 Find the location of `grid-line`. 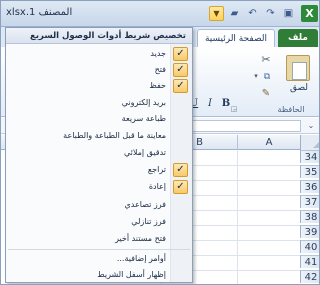

grid-line is located at coordinates (237, 217).